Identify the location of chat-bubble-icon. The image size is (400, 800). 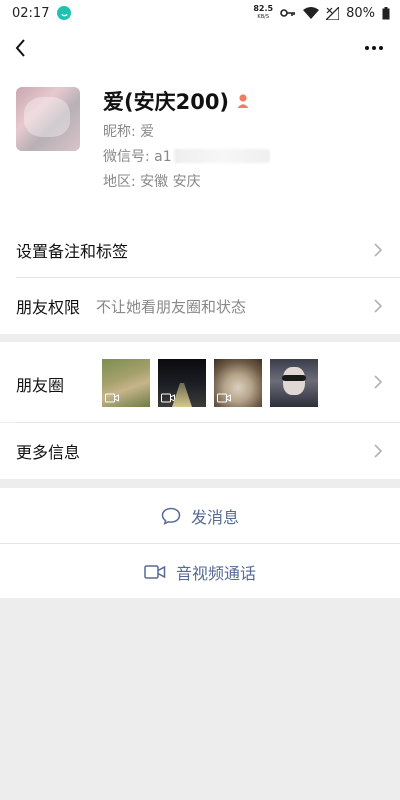
(171, 516).